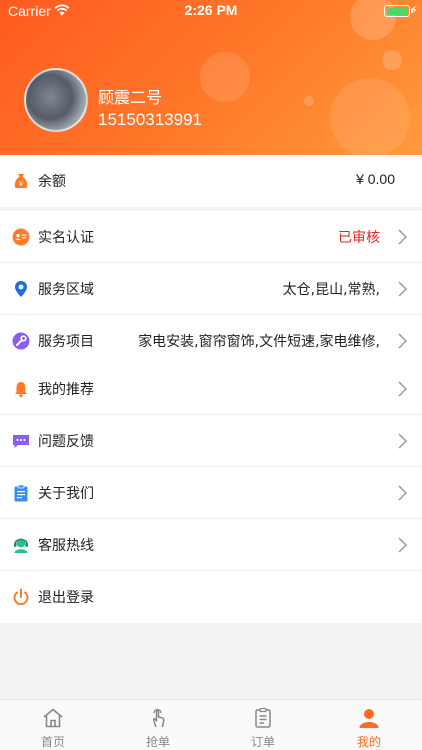 The height and width of the screenshot is (750, 422). I want to click on balance-value: ¥ 0.00, so click(375, 179).